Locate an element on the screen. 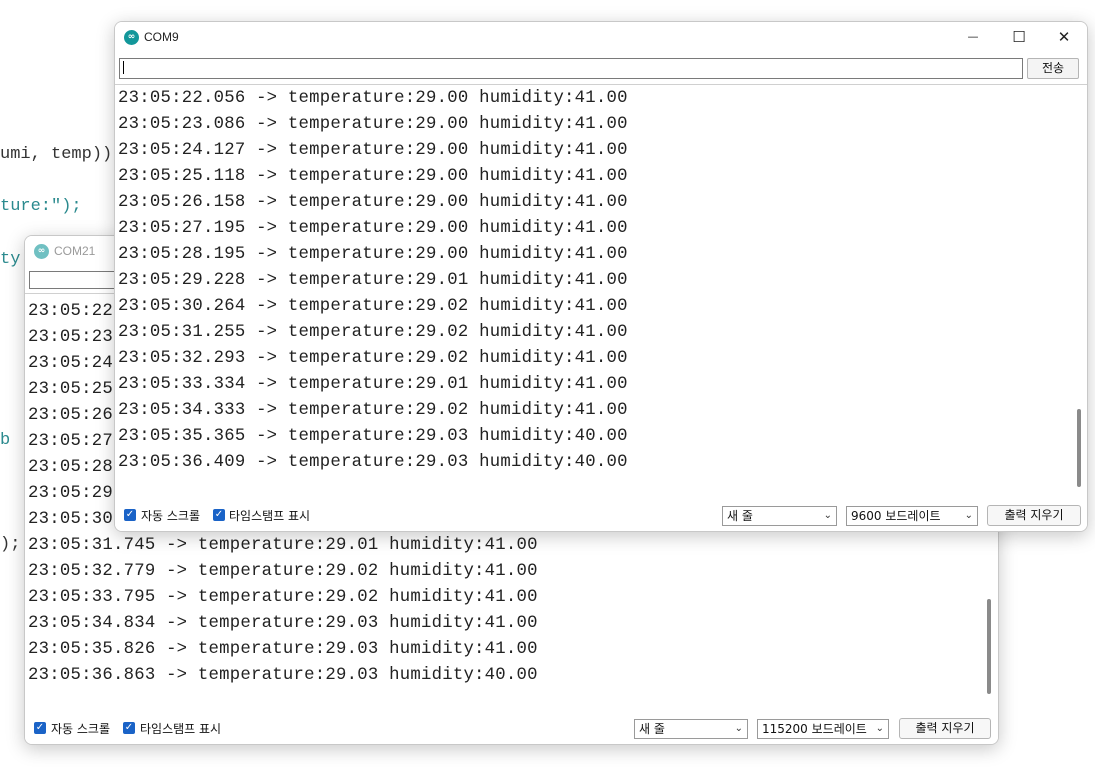 This screenshot has height=767, width=1095. output-line: 23:05:22. is located at coordinates (76, 311).